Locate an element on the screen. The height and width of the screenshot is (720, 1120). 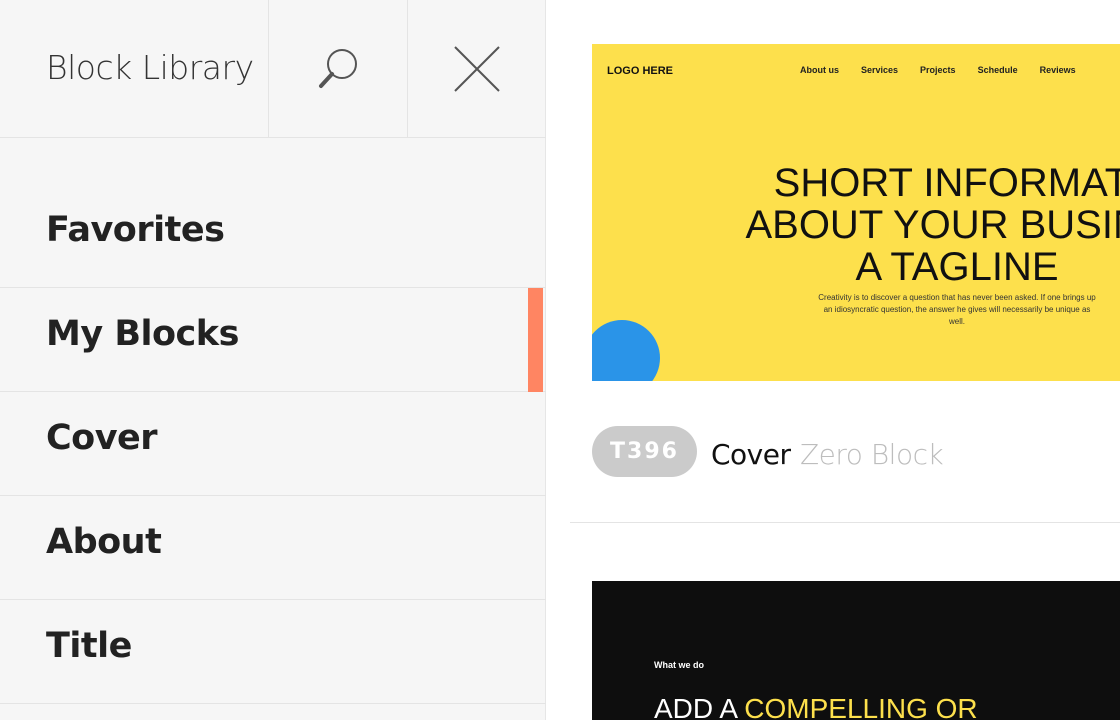
sidebar-item-title: Title is located at coordinates (273, 652).